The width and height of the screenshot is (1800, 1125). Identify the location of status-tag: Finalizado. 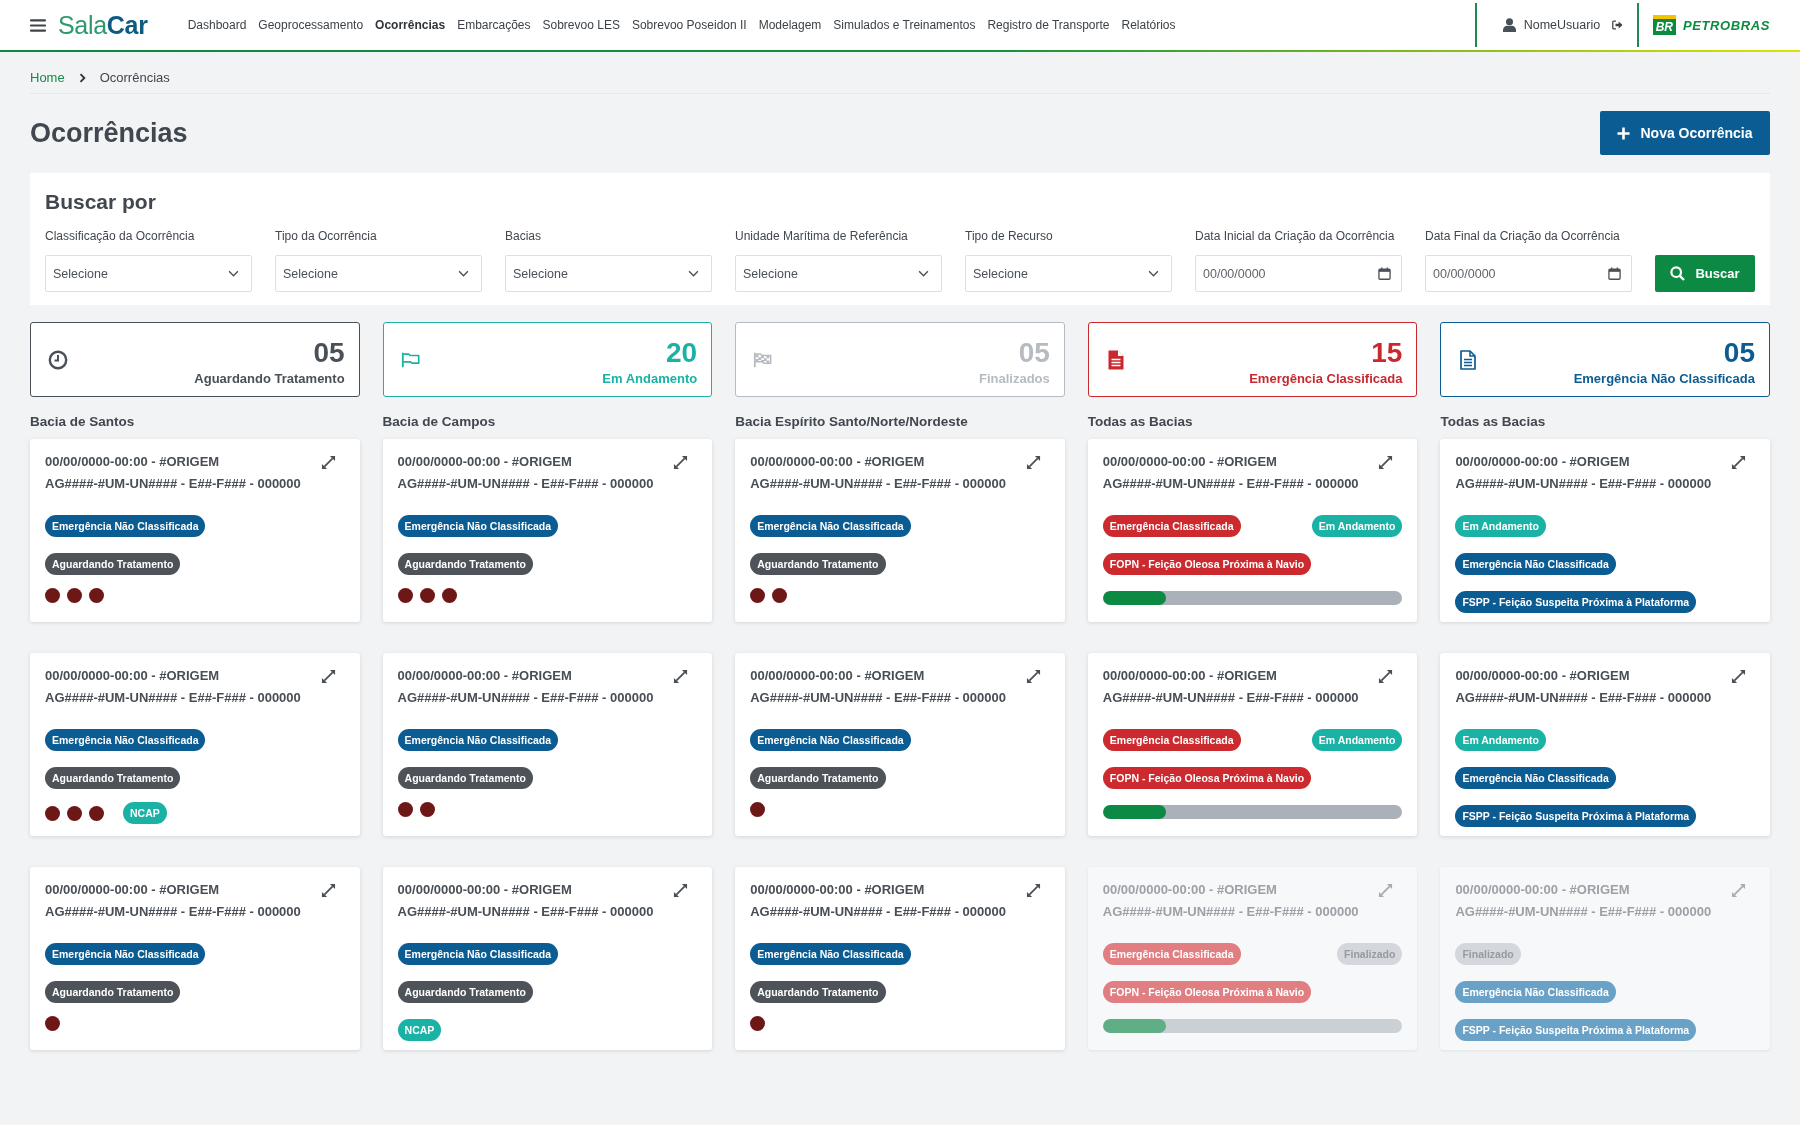
(1488, 954).